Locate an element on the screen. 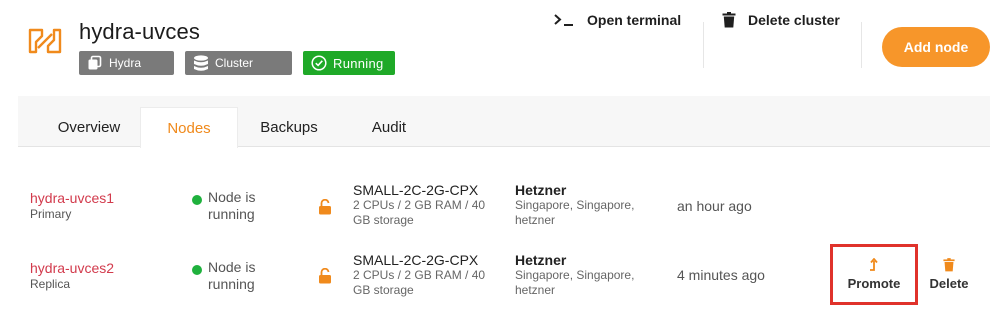 Image resolution: width=1007 pixels, height=332 pixels. check-circle-icon is located at coordinates (319, 63).